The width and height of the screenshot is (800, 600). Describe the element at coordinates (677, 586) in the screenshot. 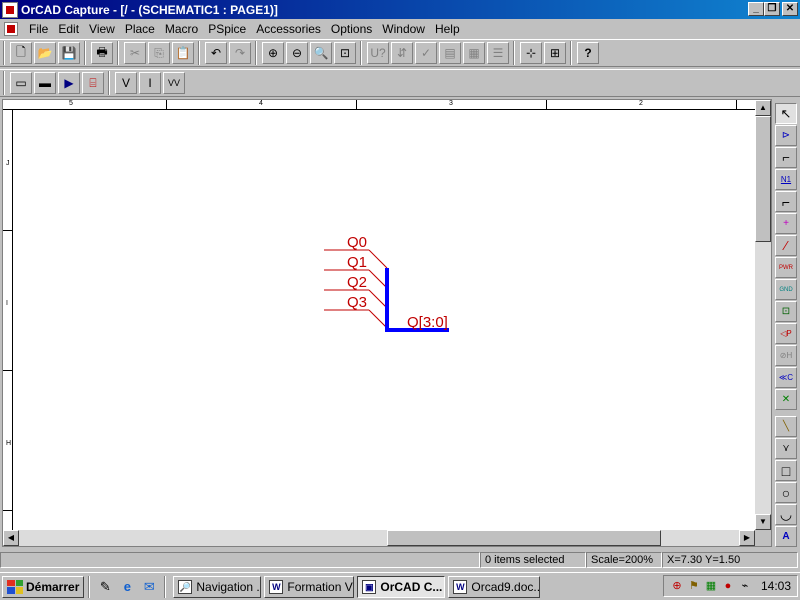

I see `scheduler-icon: ⊕` at that location.